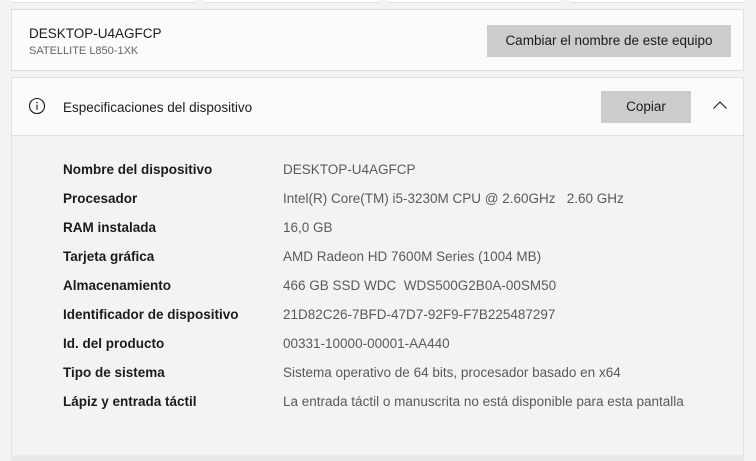  I want to click on specs-title: Especificaciones del dispositivo, so click(158, 107).